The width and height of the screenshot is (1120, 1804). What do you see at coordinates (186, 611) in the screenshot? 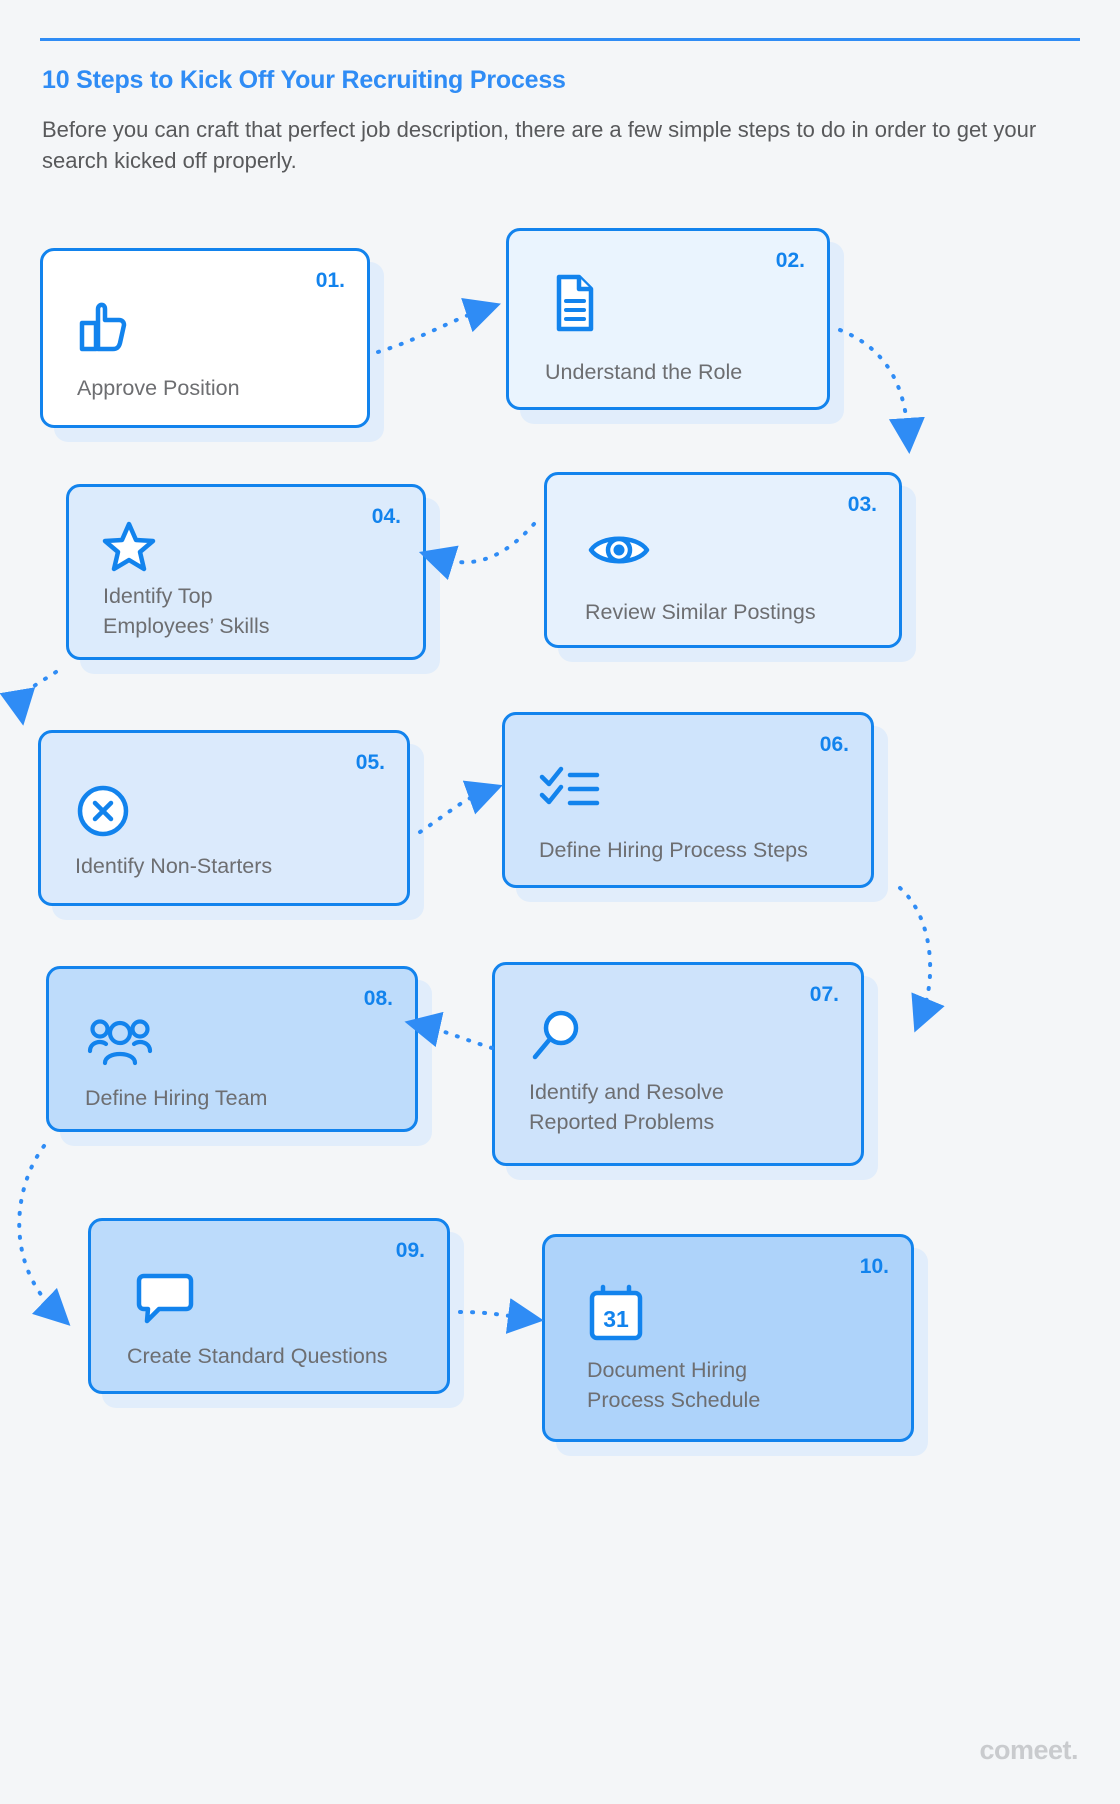
I see `step-label: Identify Top Employees’ Skills` at bounding box center [186, 611].